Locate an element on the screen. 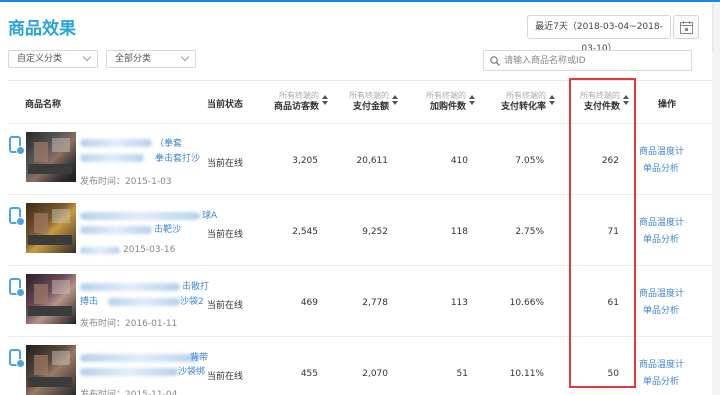  col-visitors-sub: 所有终端的 is located at coordinates (299, 95).